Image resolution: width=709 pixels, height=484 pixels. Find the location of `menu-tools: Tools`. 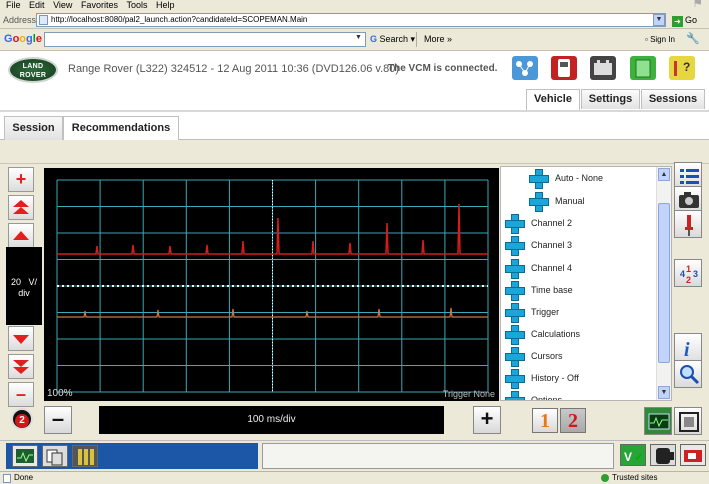

menu-tools: Tools is located at coordinates (136, 5).